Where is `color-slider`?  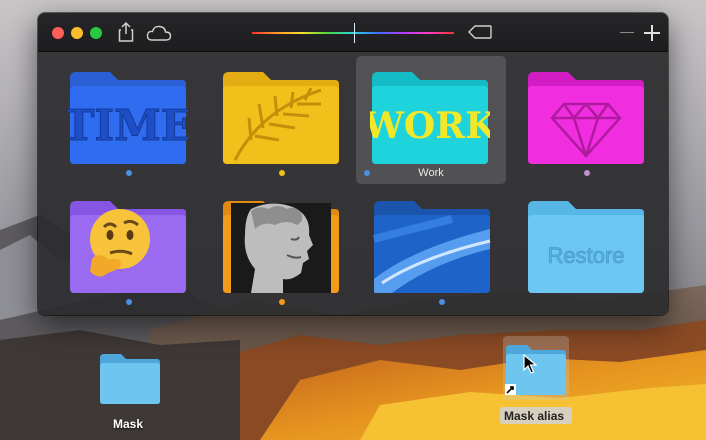
color-slider is located at coordinates (353, 33).